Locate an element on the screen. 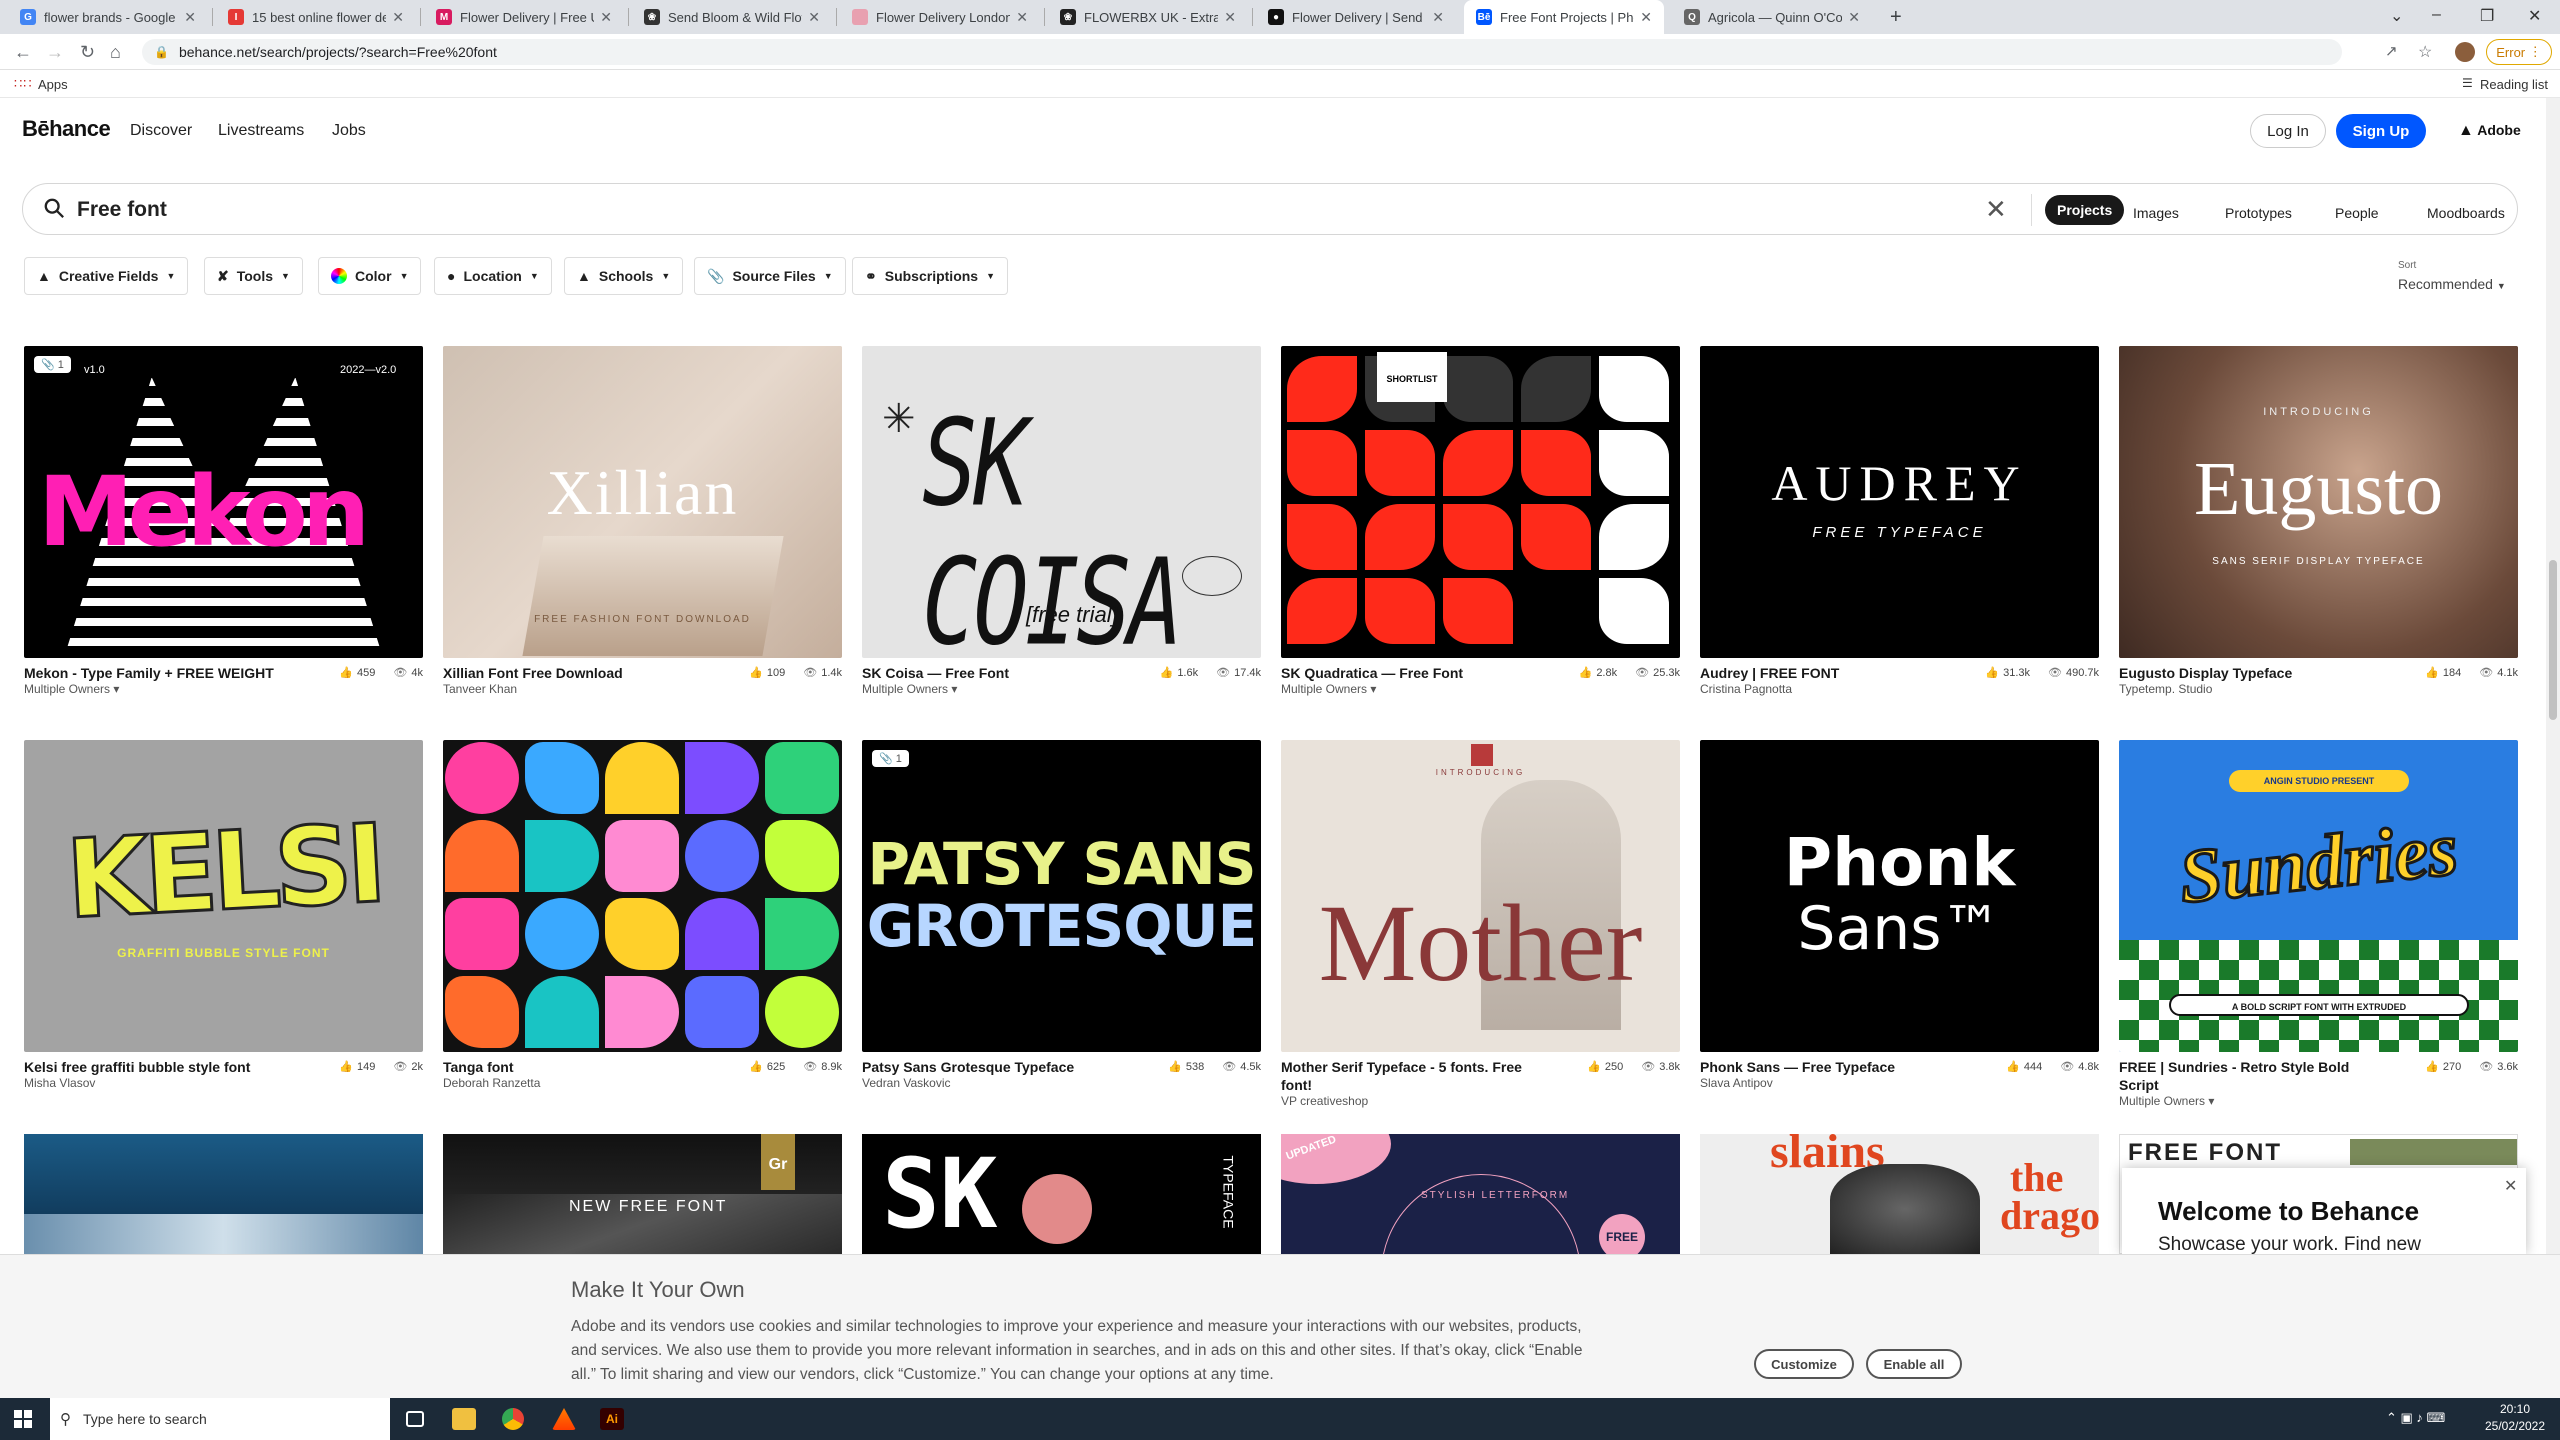 The height and width of the screenshot is (1440, 2560). project-title: Kelsi free graffiti bubble style font is located at coordinates (159, 1067).